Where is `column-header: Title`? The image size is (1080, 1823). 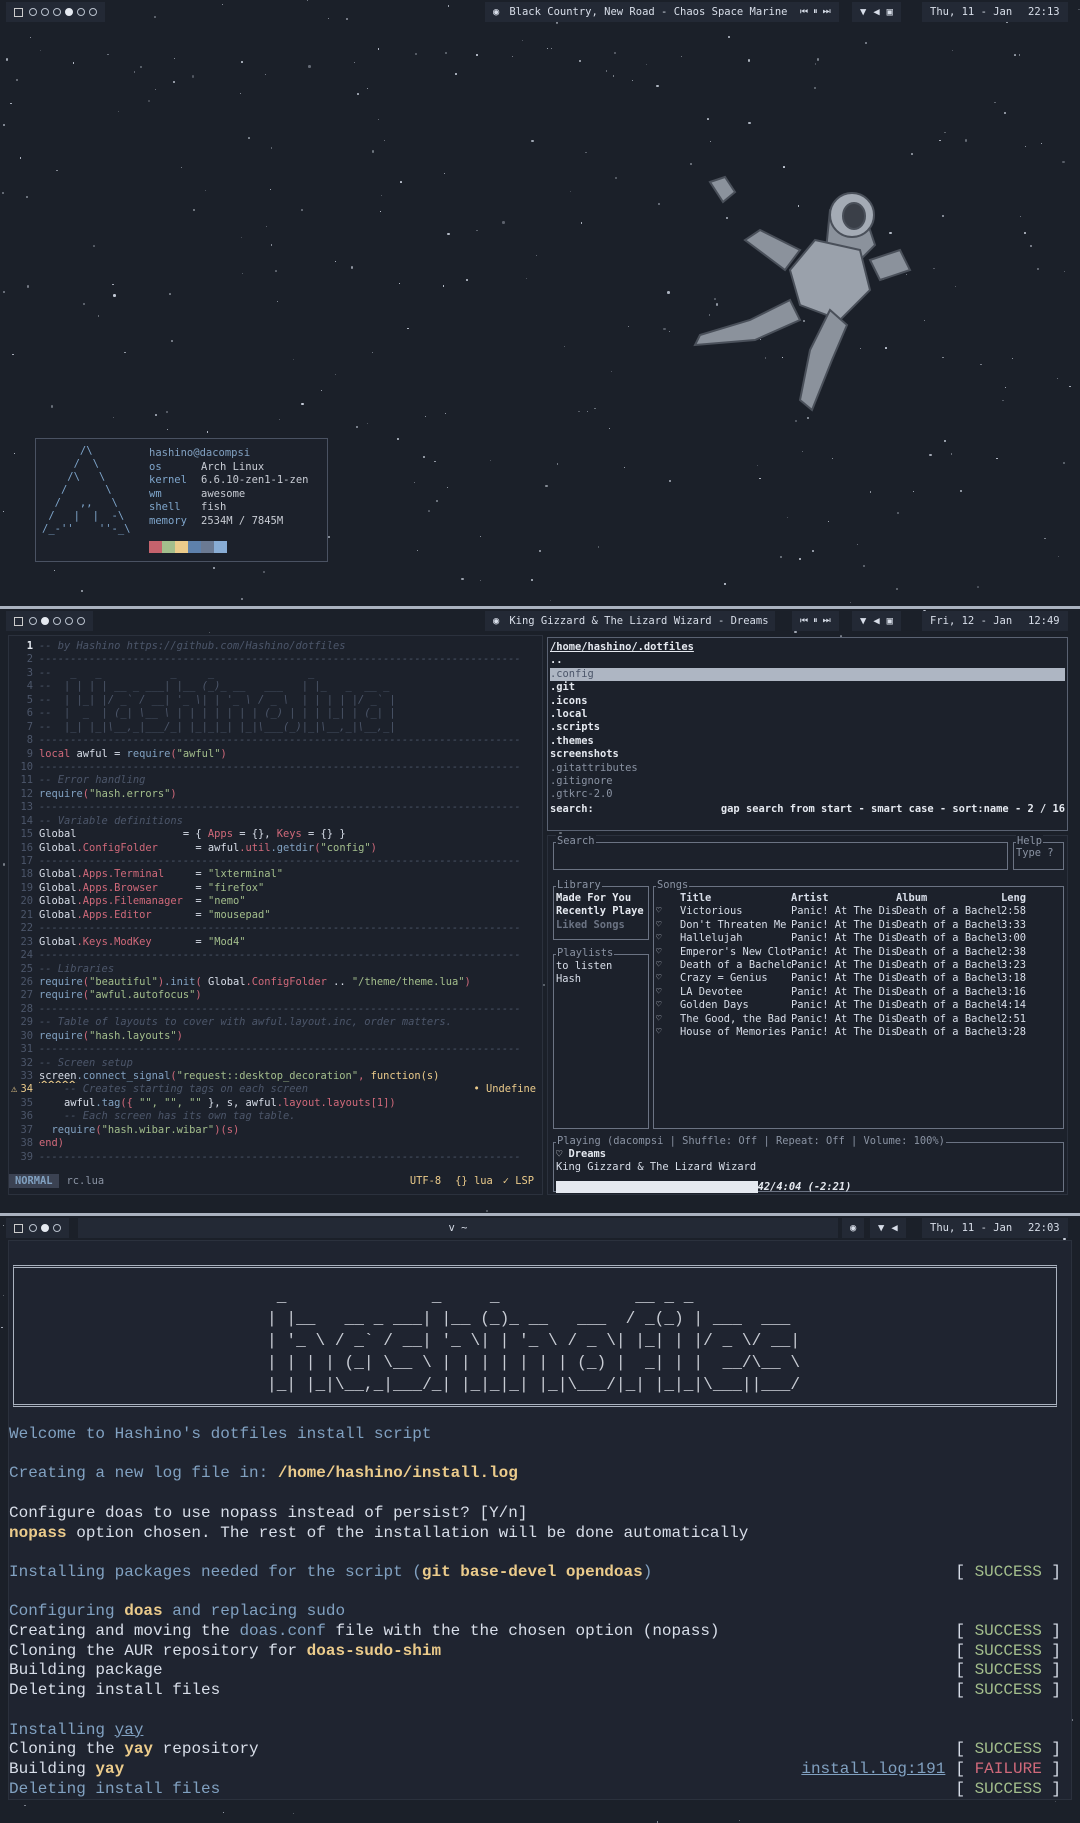
column-header: Title is located at coordinates (735, 898).